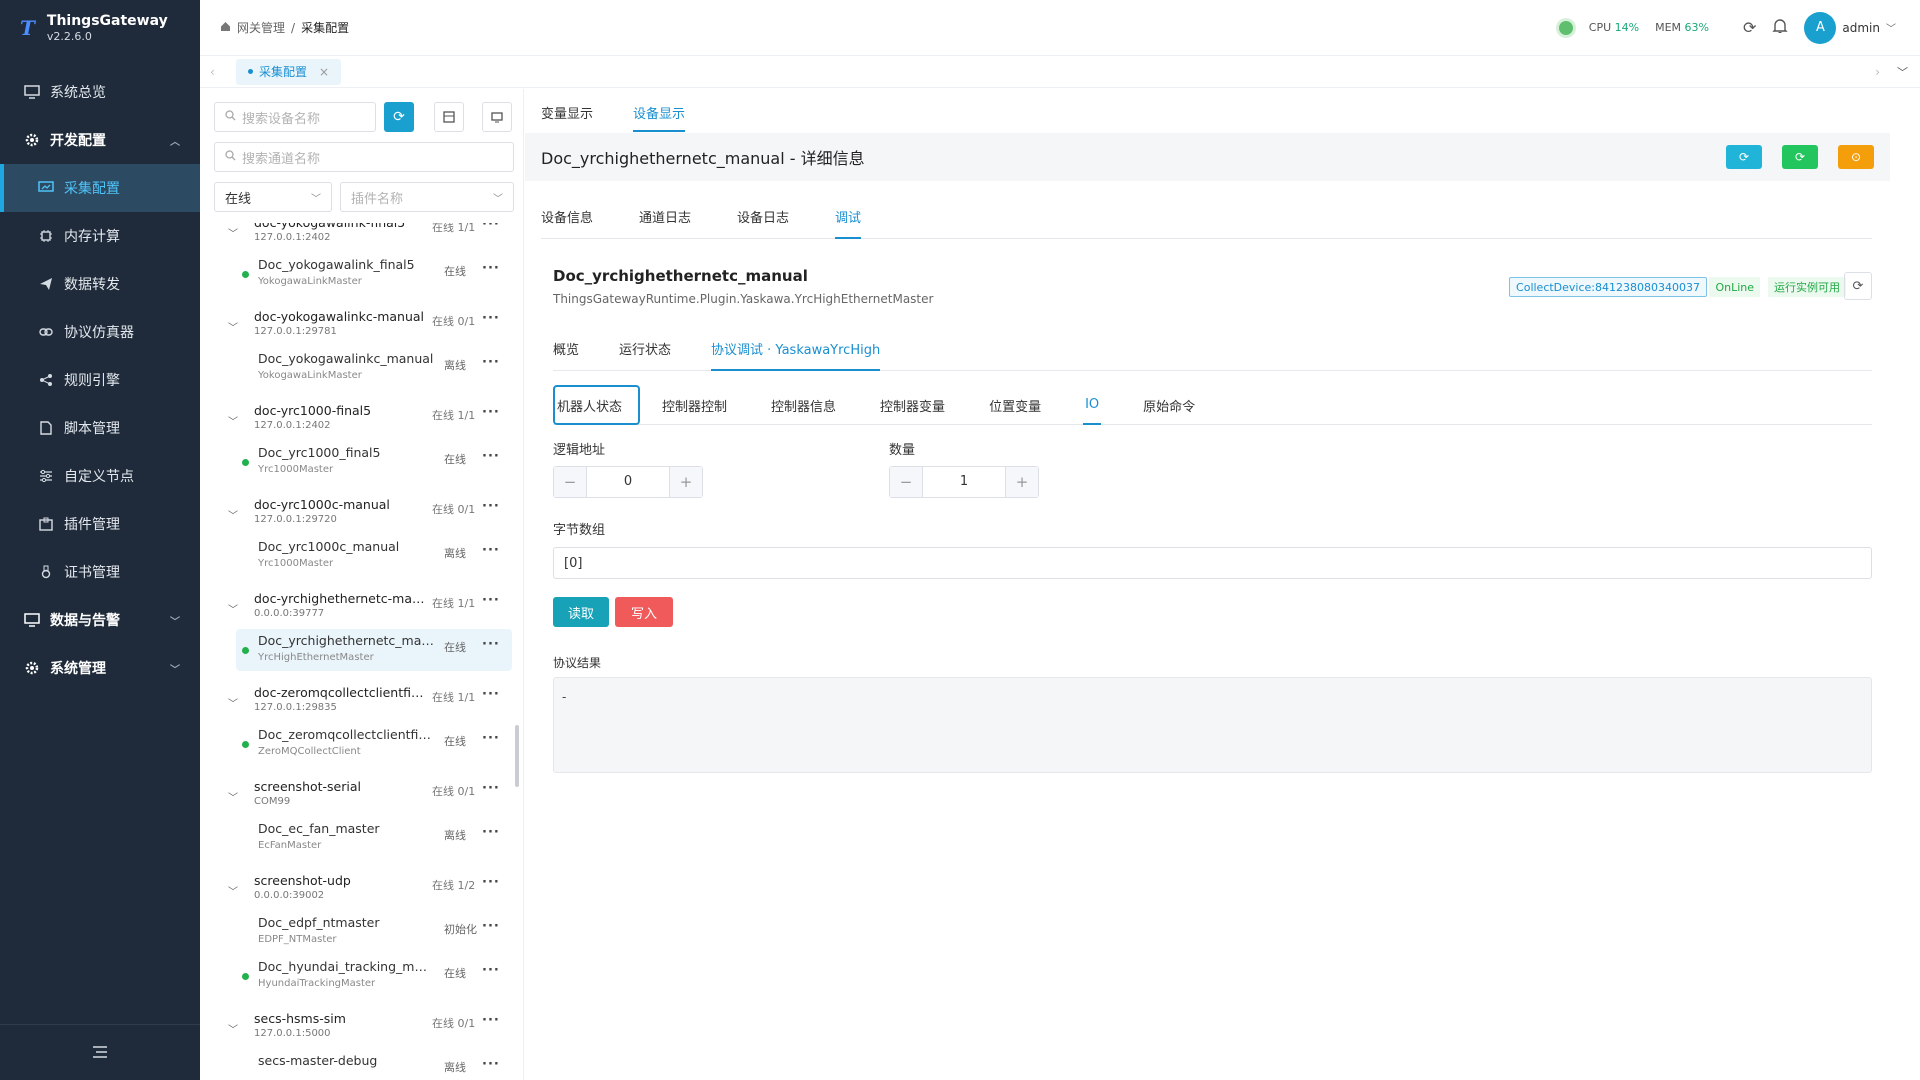  What do you see at coordinates (100, 284) in the screenshot?
I see `sidebar-item-data-forward: 数据转发` at bounding box center [100, 284].